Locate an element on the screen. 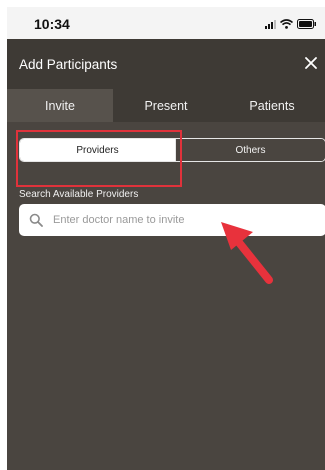 The image size is (325, 470). search-box is located at coordinates (172, 220).